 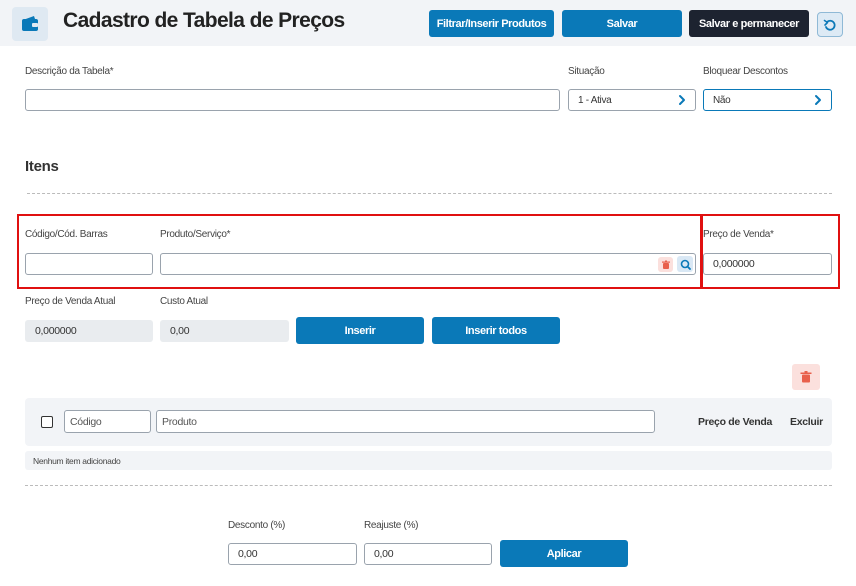 What do you see at coordinates (735, 422) in the screenshot?
I see `price-column-header: Preço de Venda` at bounding box center [735, 422].